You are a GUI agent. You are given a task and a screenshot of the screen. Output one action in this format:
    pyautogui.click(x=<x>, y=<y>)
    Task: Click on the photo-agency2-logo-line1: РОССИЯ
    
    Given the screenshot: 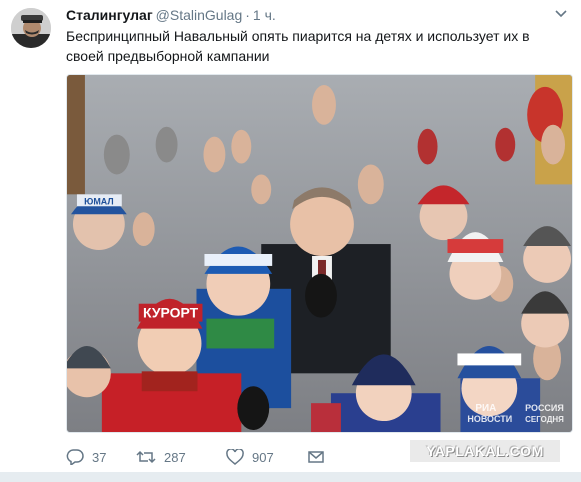 What is the action you would take?
    pyautogui.click(x=544, y=408)
    